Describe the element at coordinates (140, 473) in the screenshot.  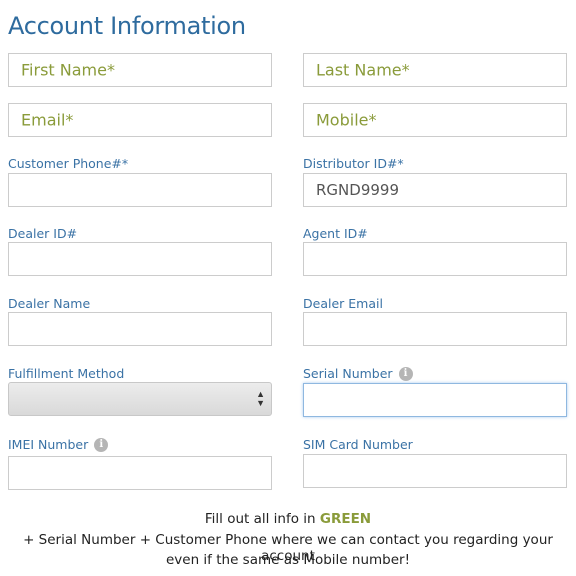
I see `imei-number-input` at that location.